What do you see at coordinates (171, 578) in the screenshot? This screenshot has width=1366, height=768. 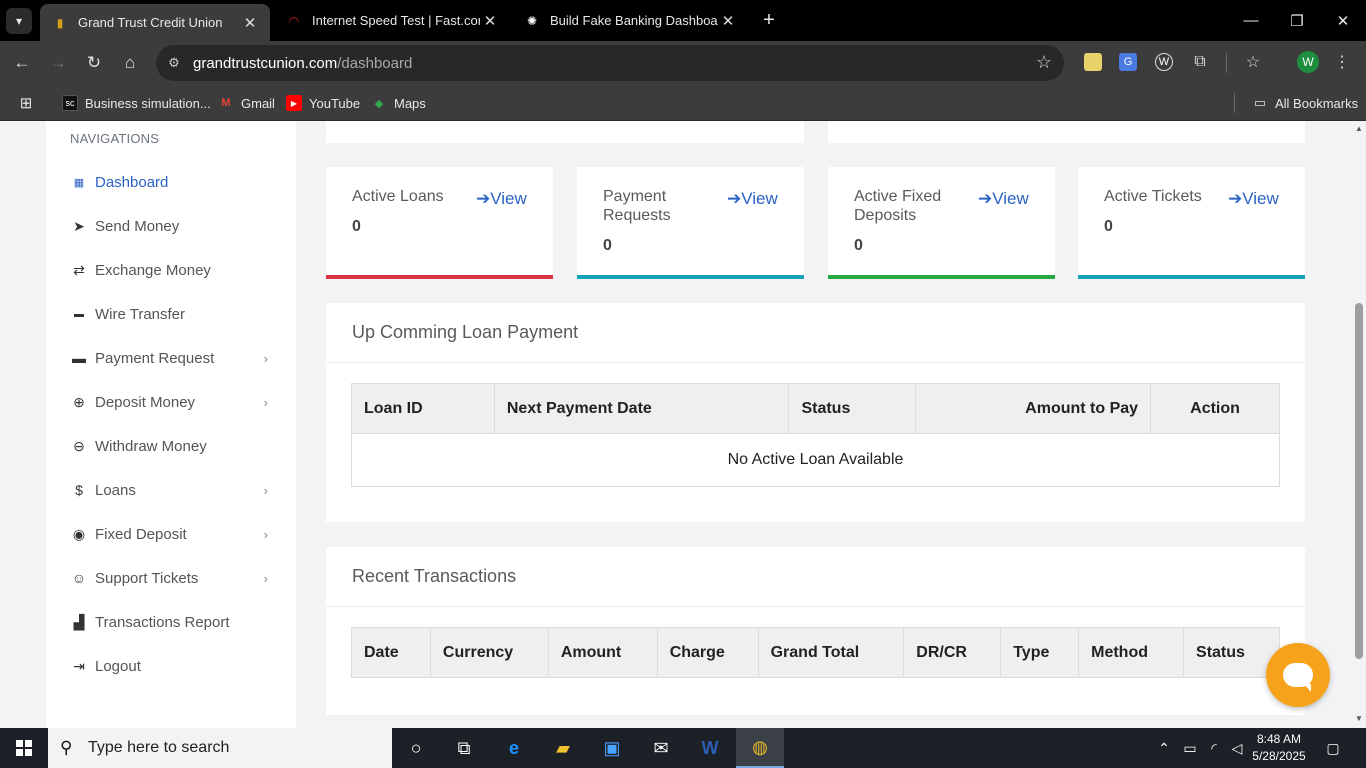 I see `sidebar-item-support-tickets: ☺ Support Tickets ›` at bounding box center [171, 578].